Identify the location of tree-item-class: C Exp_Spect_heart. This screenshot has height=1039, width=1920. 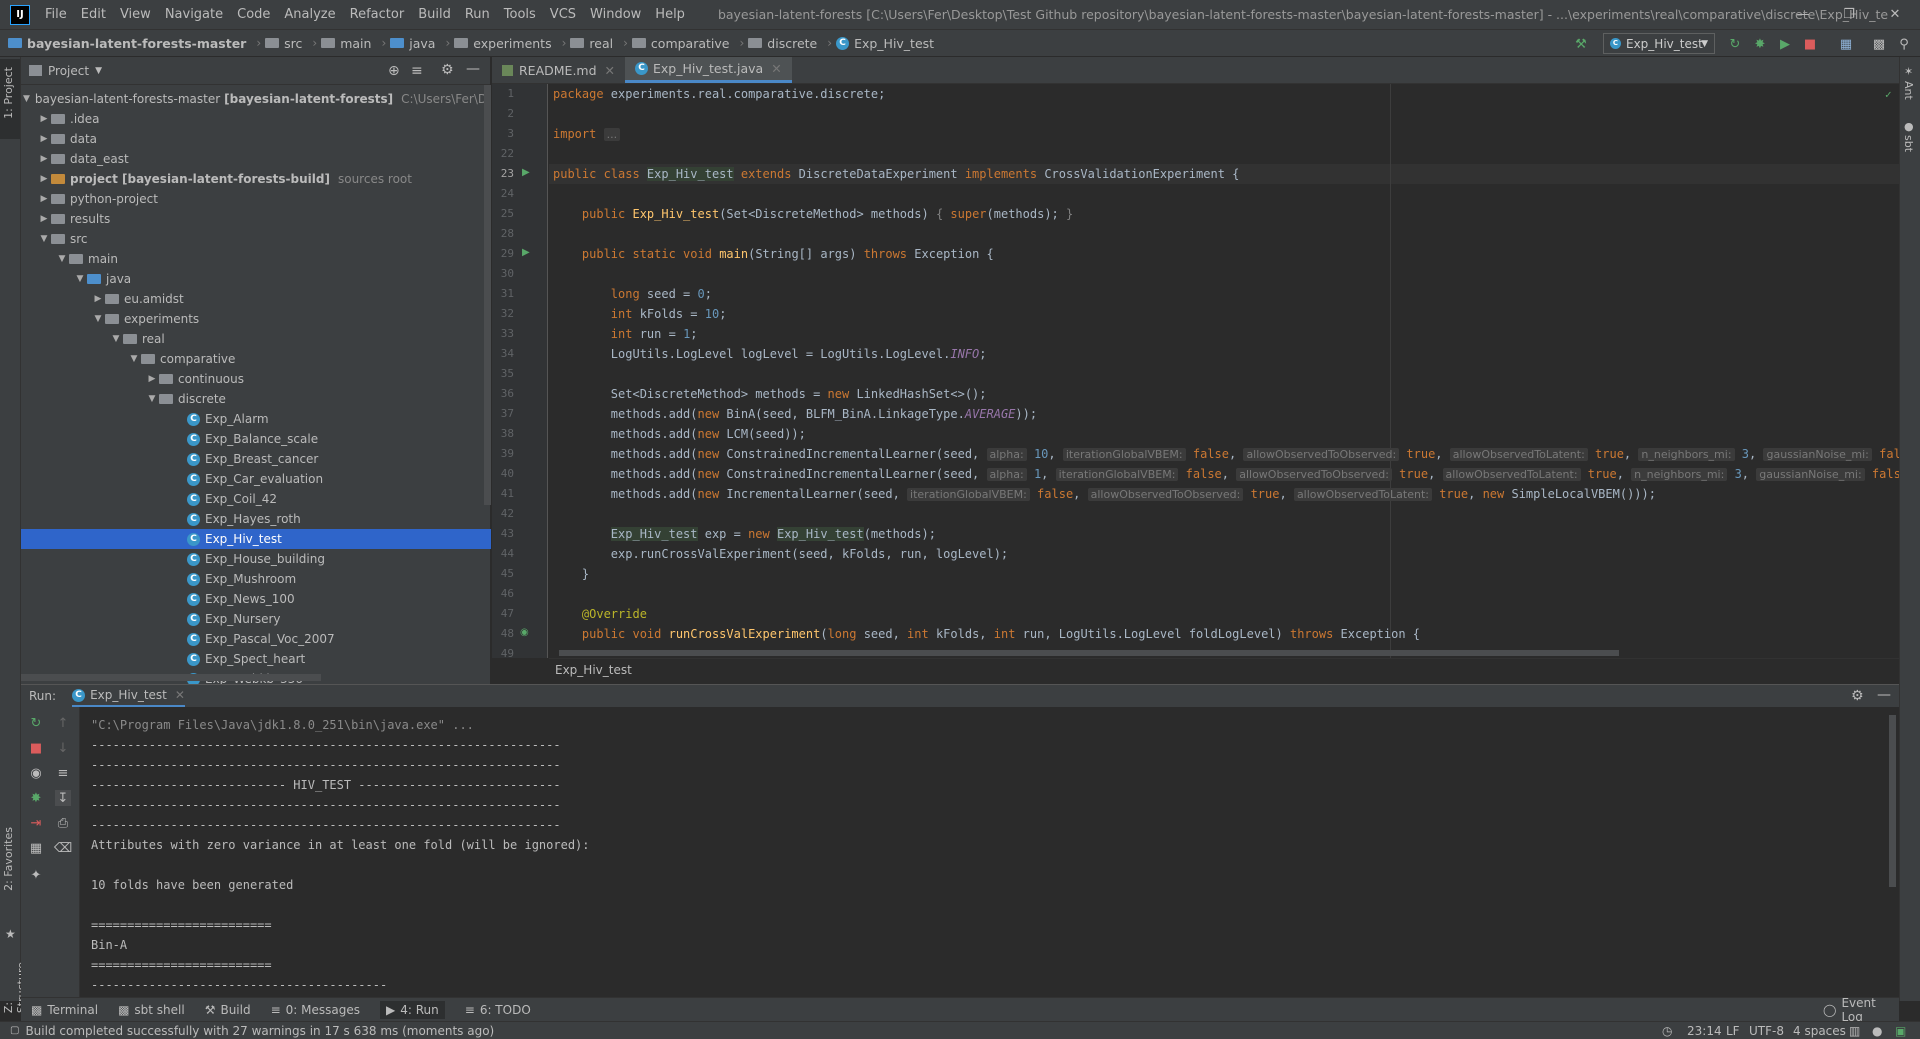
(256, 659).